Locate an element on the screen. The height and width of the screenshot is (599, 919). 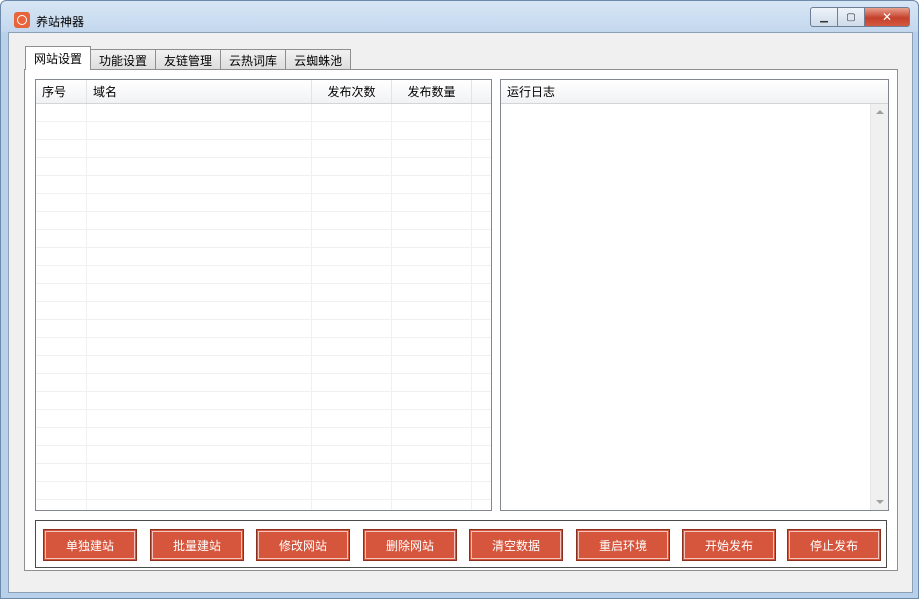
edit-site-button: 修改网站 is located at coordinates (303, 545).